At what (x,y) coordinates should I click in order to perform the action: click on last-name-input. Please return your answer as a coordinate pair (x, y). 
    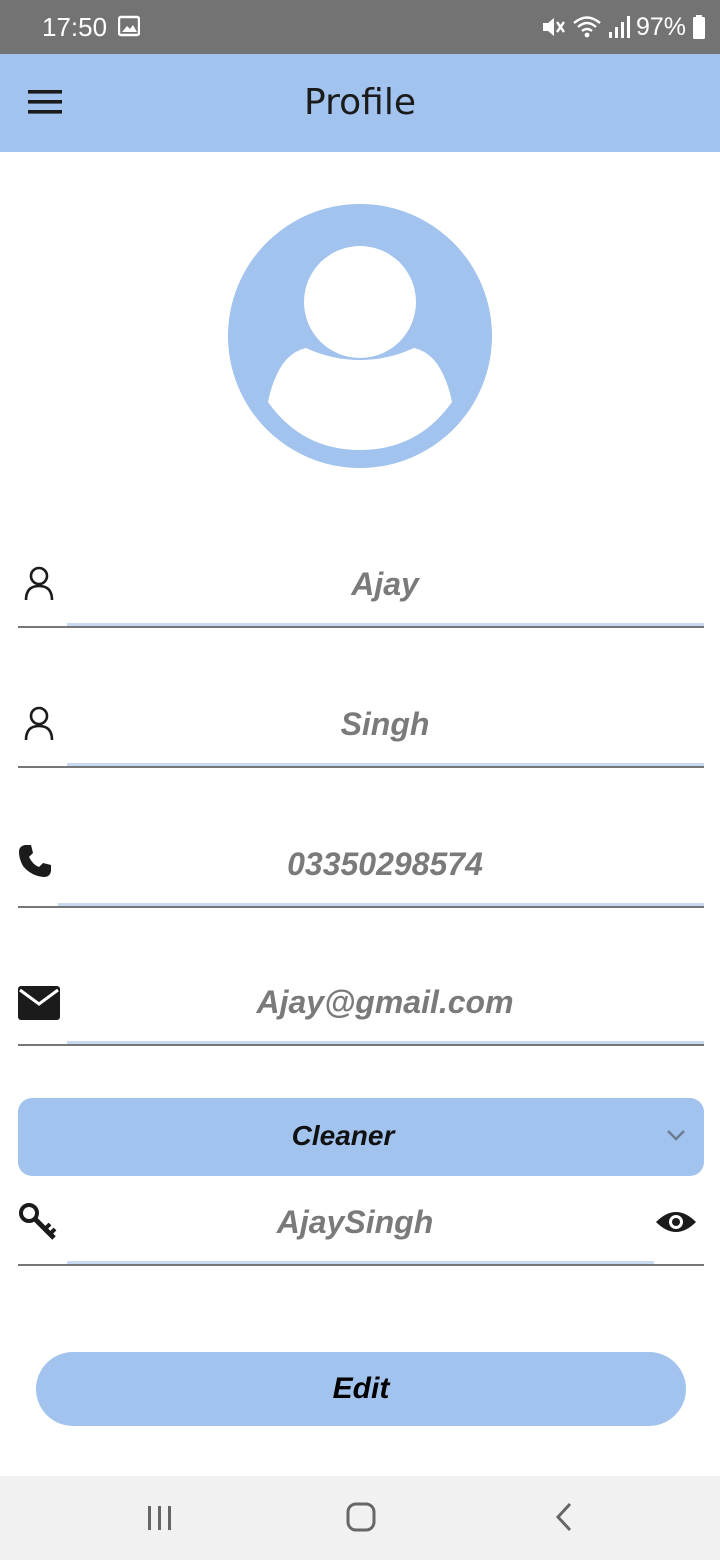
    Looking at the image, I should click on (385, 724).